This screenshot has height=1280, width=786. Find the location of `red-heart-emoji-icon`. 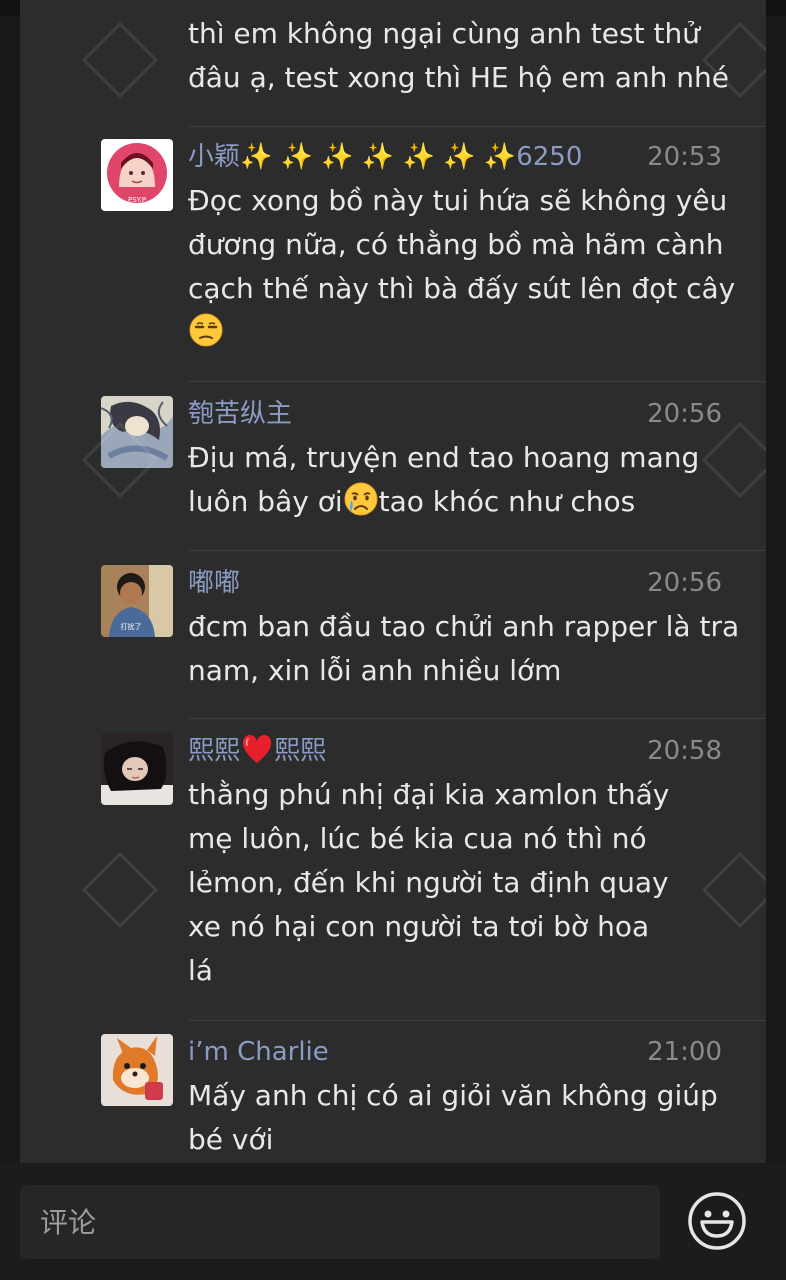

red-heart-emoji-icon is located at coordinates (257, 754).